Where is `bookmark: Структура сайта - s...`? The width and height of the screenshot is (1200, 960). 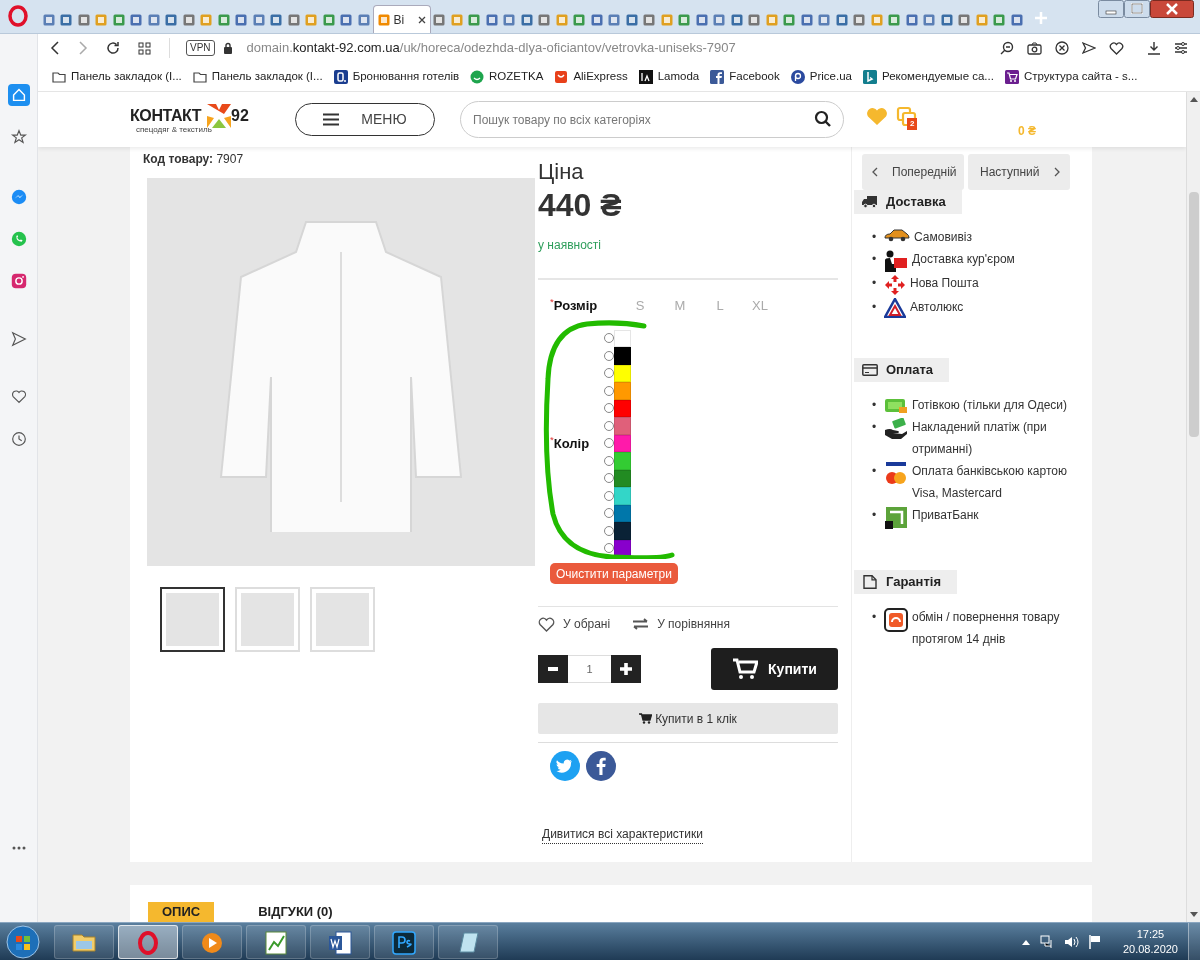 bookmark: Структура сайта - s... is located at coordinates (1071, 76).